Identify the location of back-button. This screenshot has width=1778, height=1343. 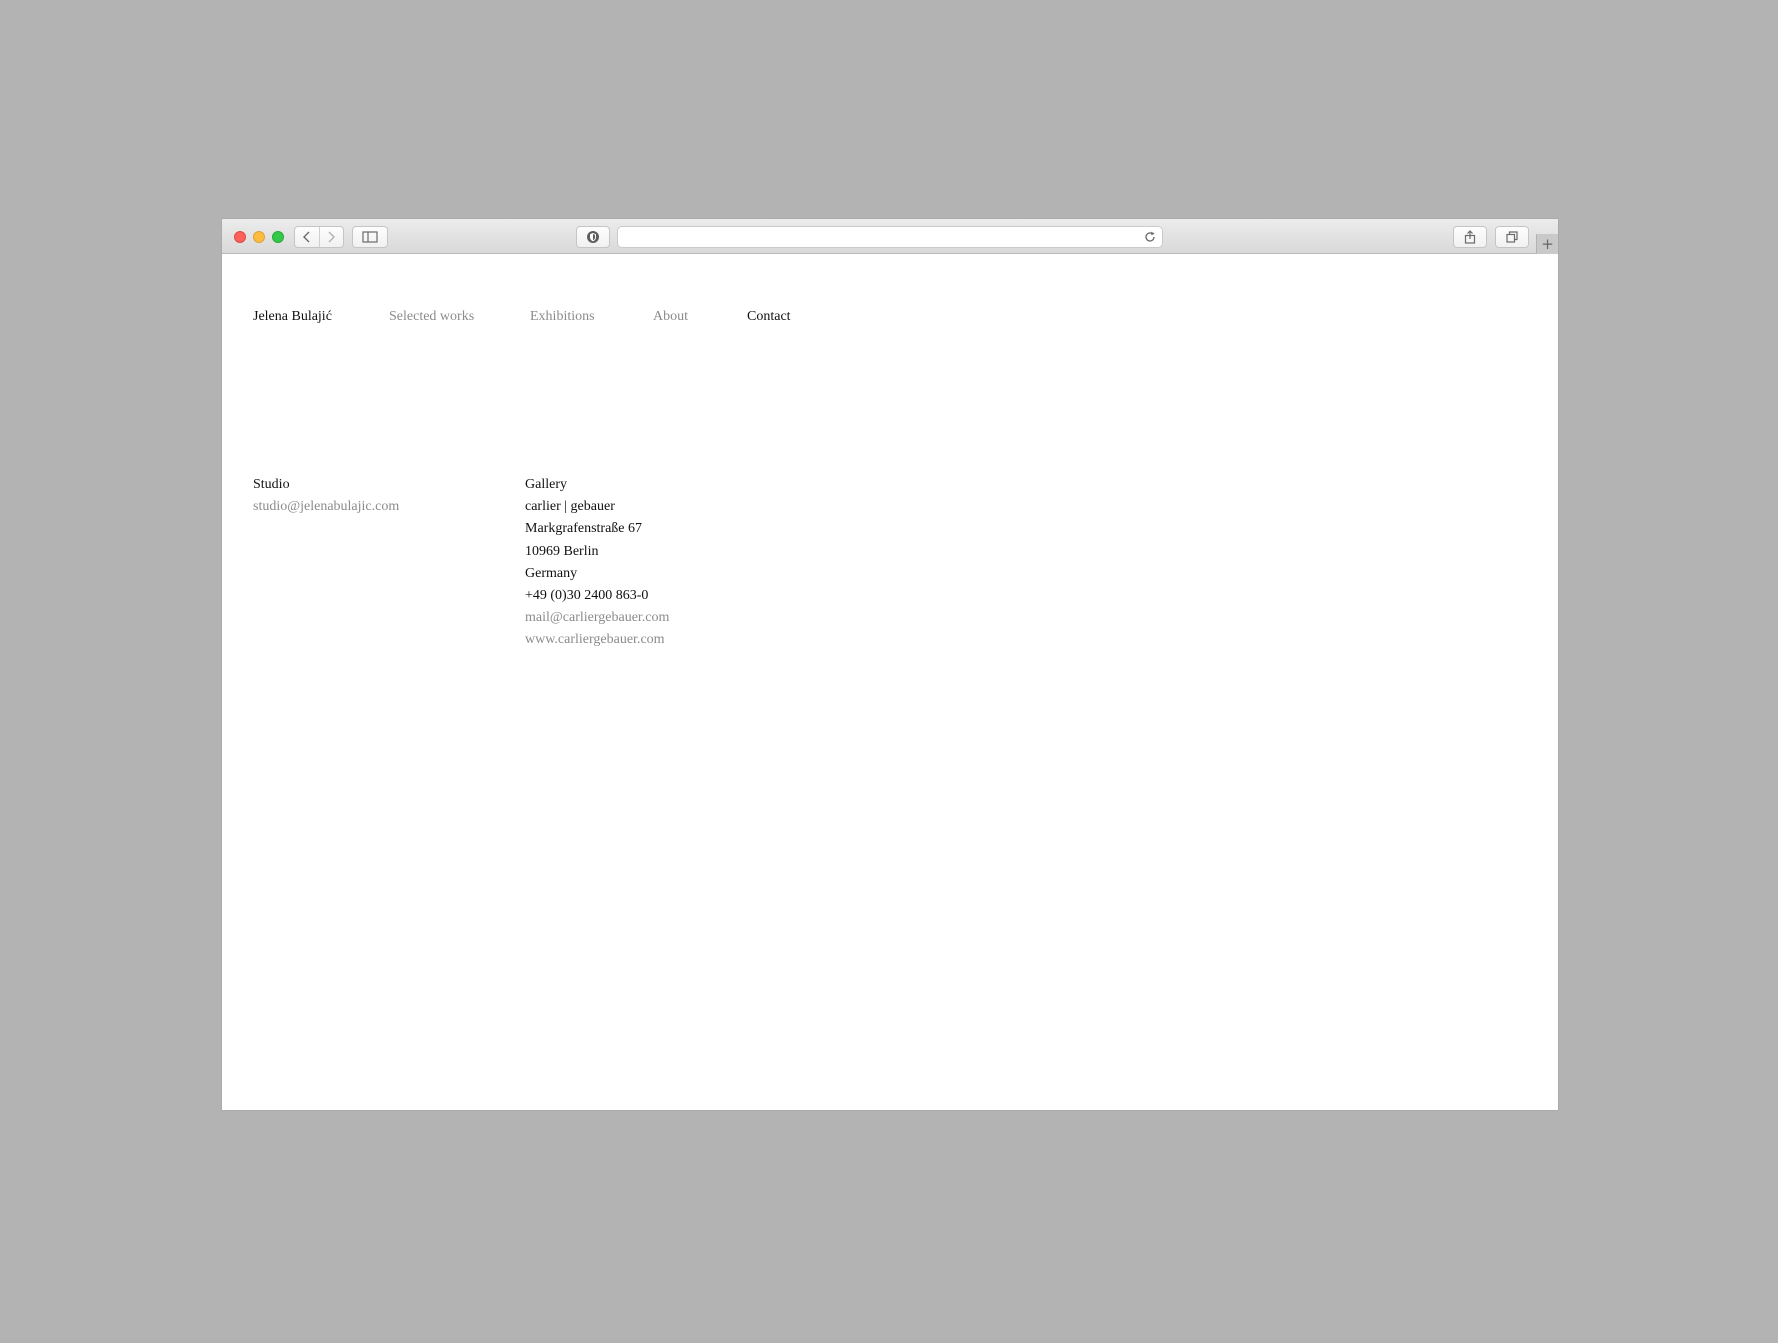
(307, 237).